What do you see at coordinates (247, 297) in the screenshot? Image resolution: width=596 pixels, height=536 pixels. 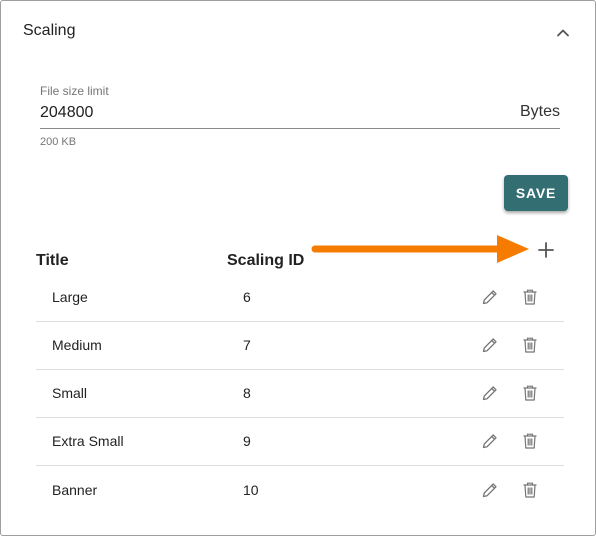 I see `row-scaling-id: 6` at bounding box center [247, 297].